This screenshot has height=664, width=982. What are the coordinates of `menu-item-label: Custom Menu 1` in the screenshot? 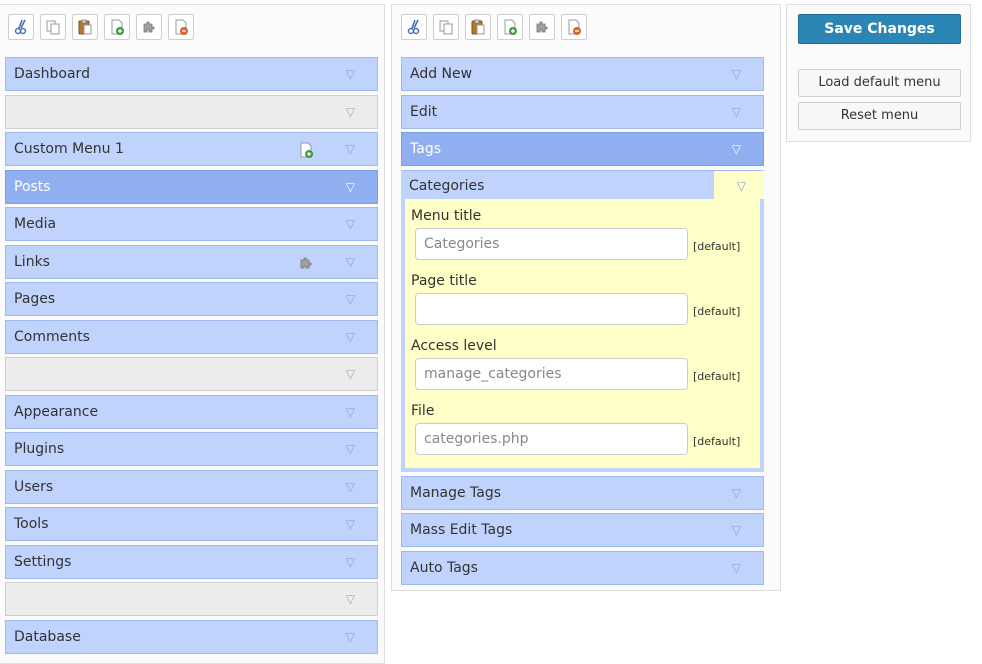 It's located at (69, 149).